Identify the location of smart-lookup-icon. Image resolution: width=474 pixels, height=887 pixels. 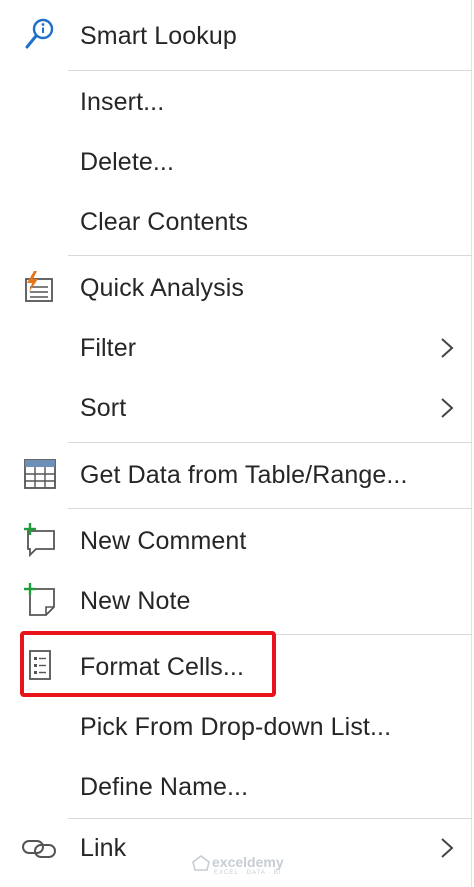
(40, 36).